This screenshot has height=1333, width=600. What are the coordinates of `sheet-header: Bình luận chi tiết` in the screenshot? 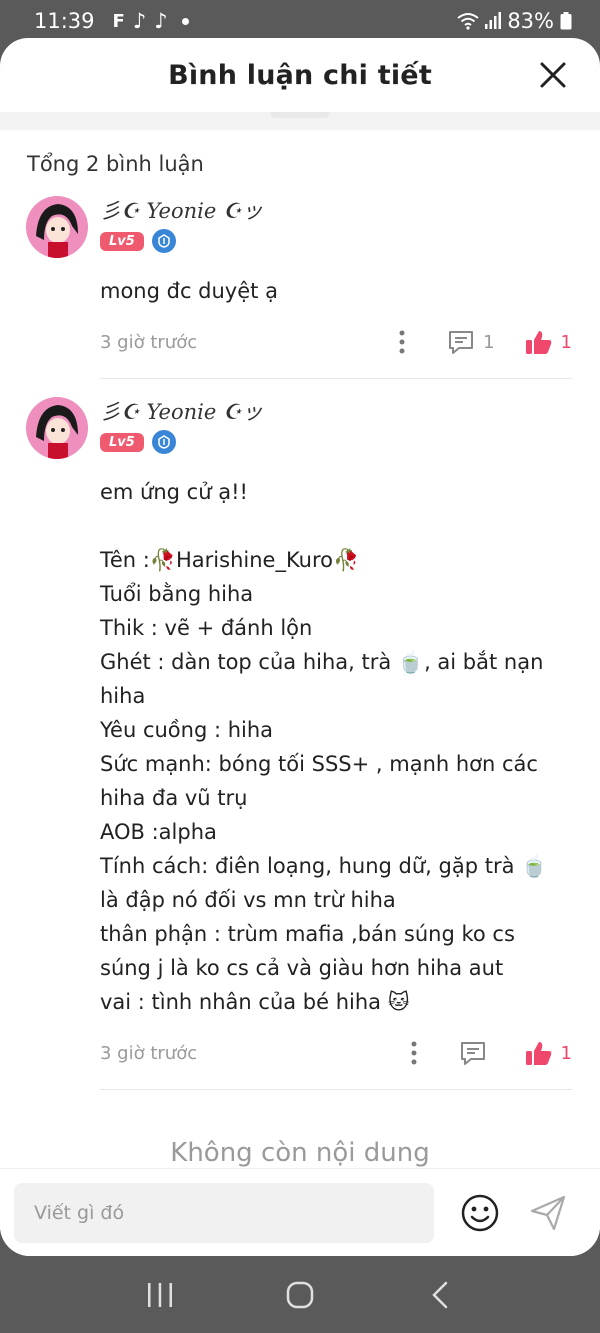 It's located at (300, 75).